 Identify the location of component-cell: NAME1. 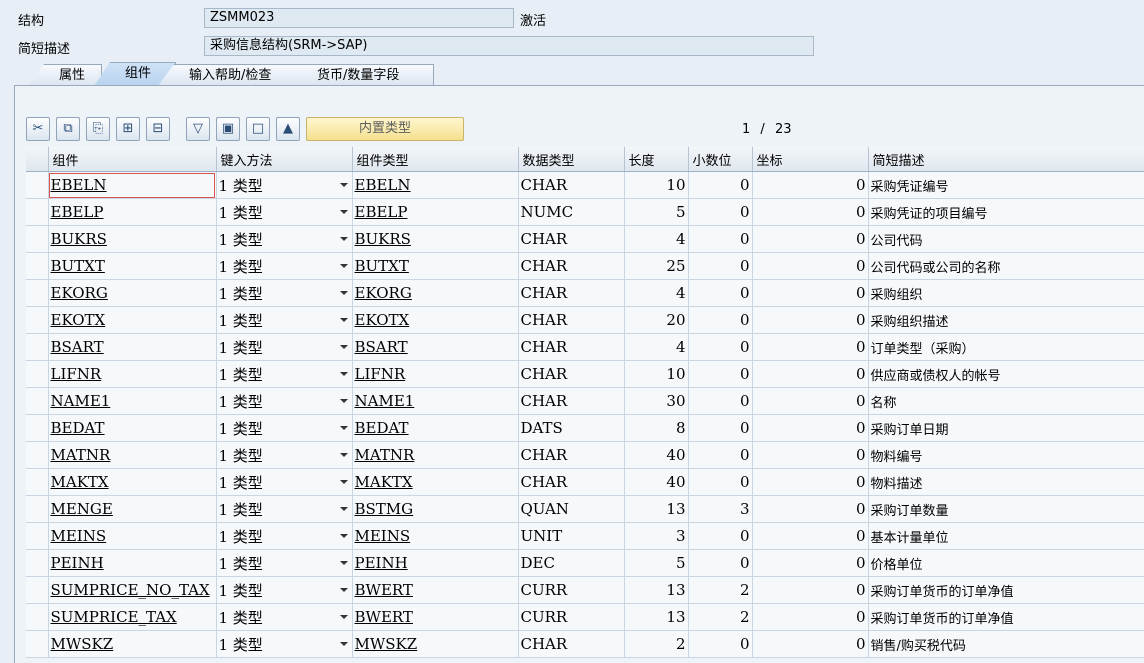
(132, 401).